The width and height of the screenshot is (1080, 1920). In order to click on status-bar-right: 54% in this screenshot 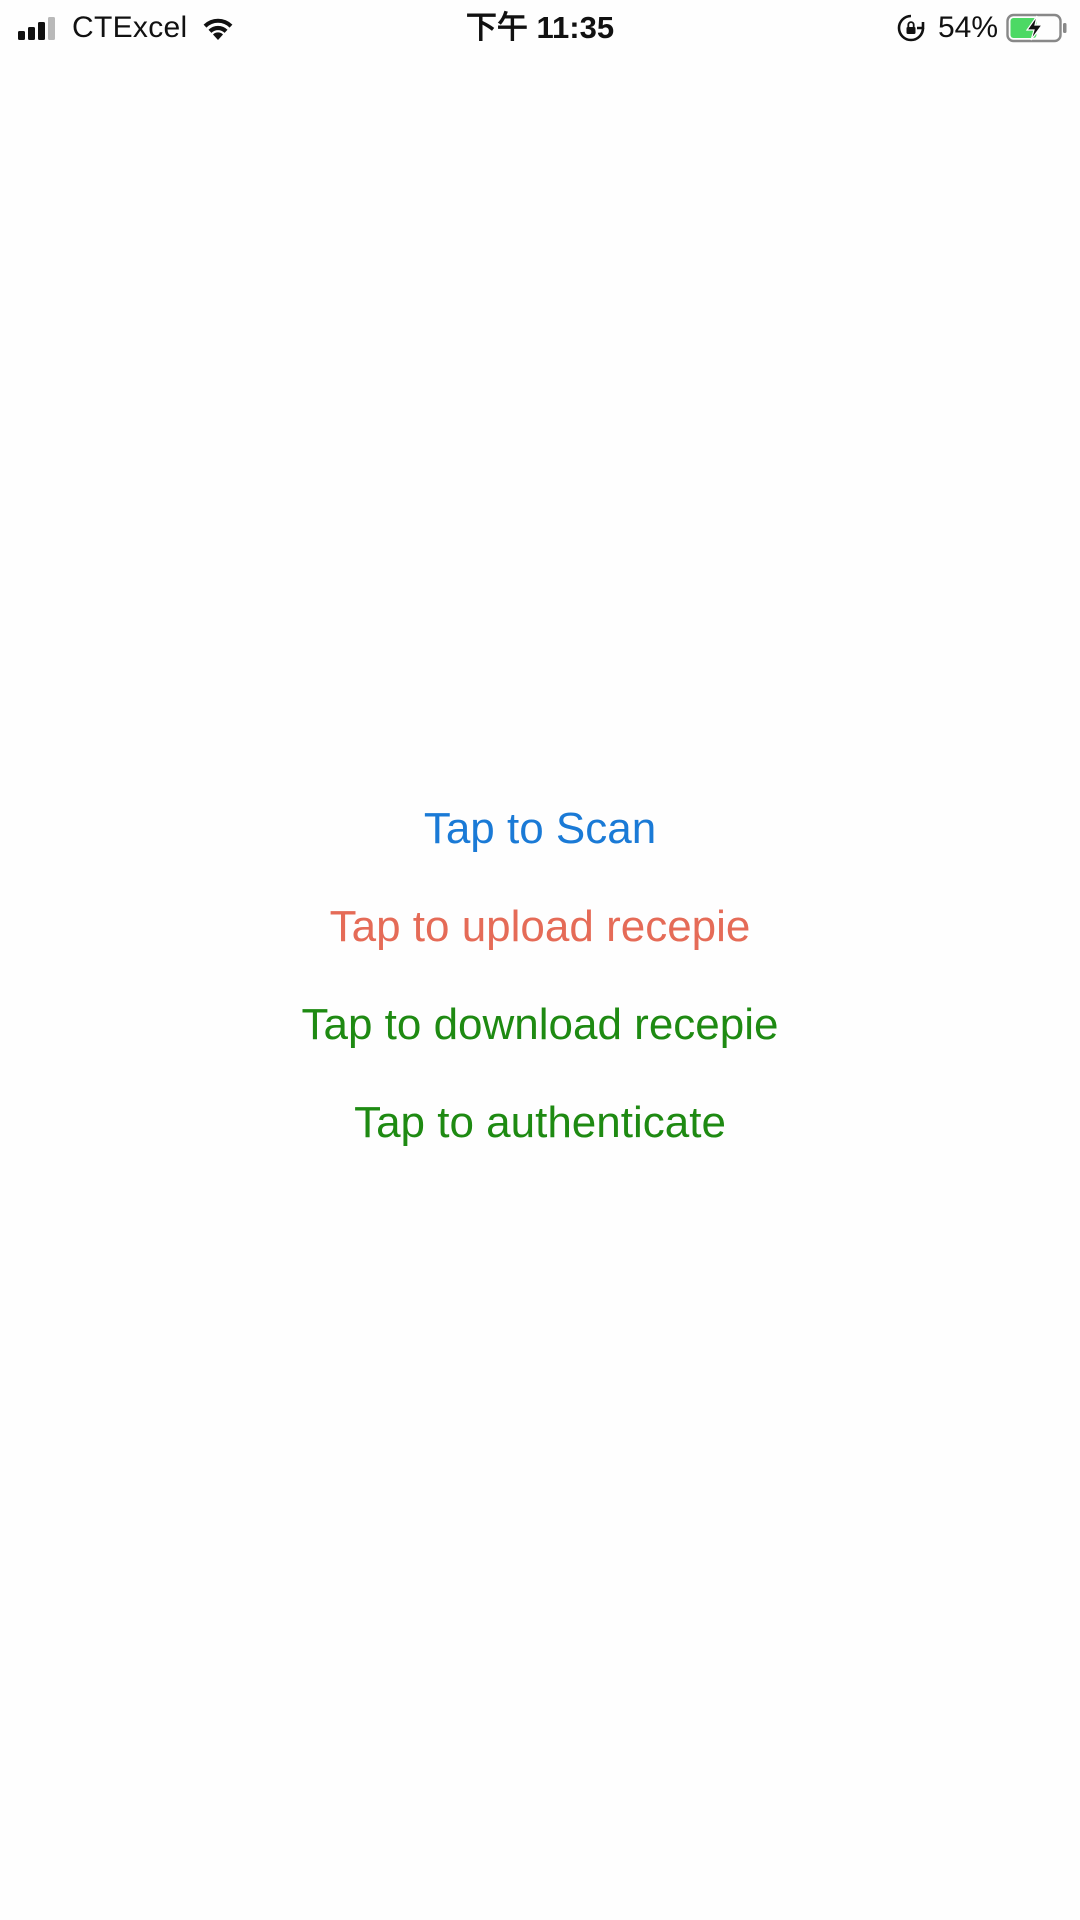, I will do `click(982, 28)`.